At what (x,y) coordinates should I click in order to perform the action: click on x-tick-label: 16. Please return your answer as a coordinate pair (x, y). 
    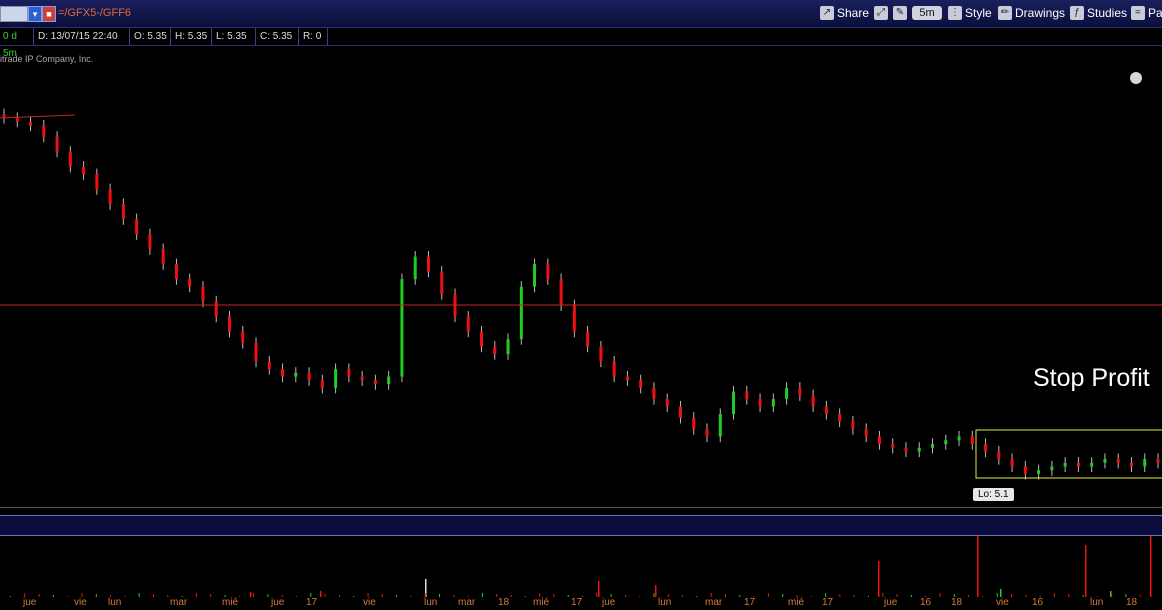
    Looking at the image, I should click on (1038, 602).